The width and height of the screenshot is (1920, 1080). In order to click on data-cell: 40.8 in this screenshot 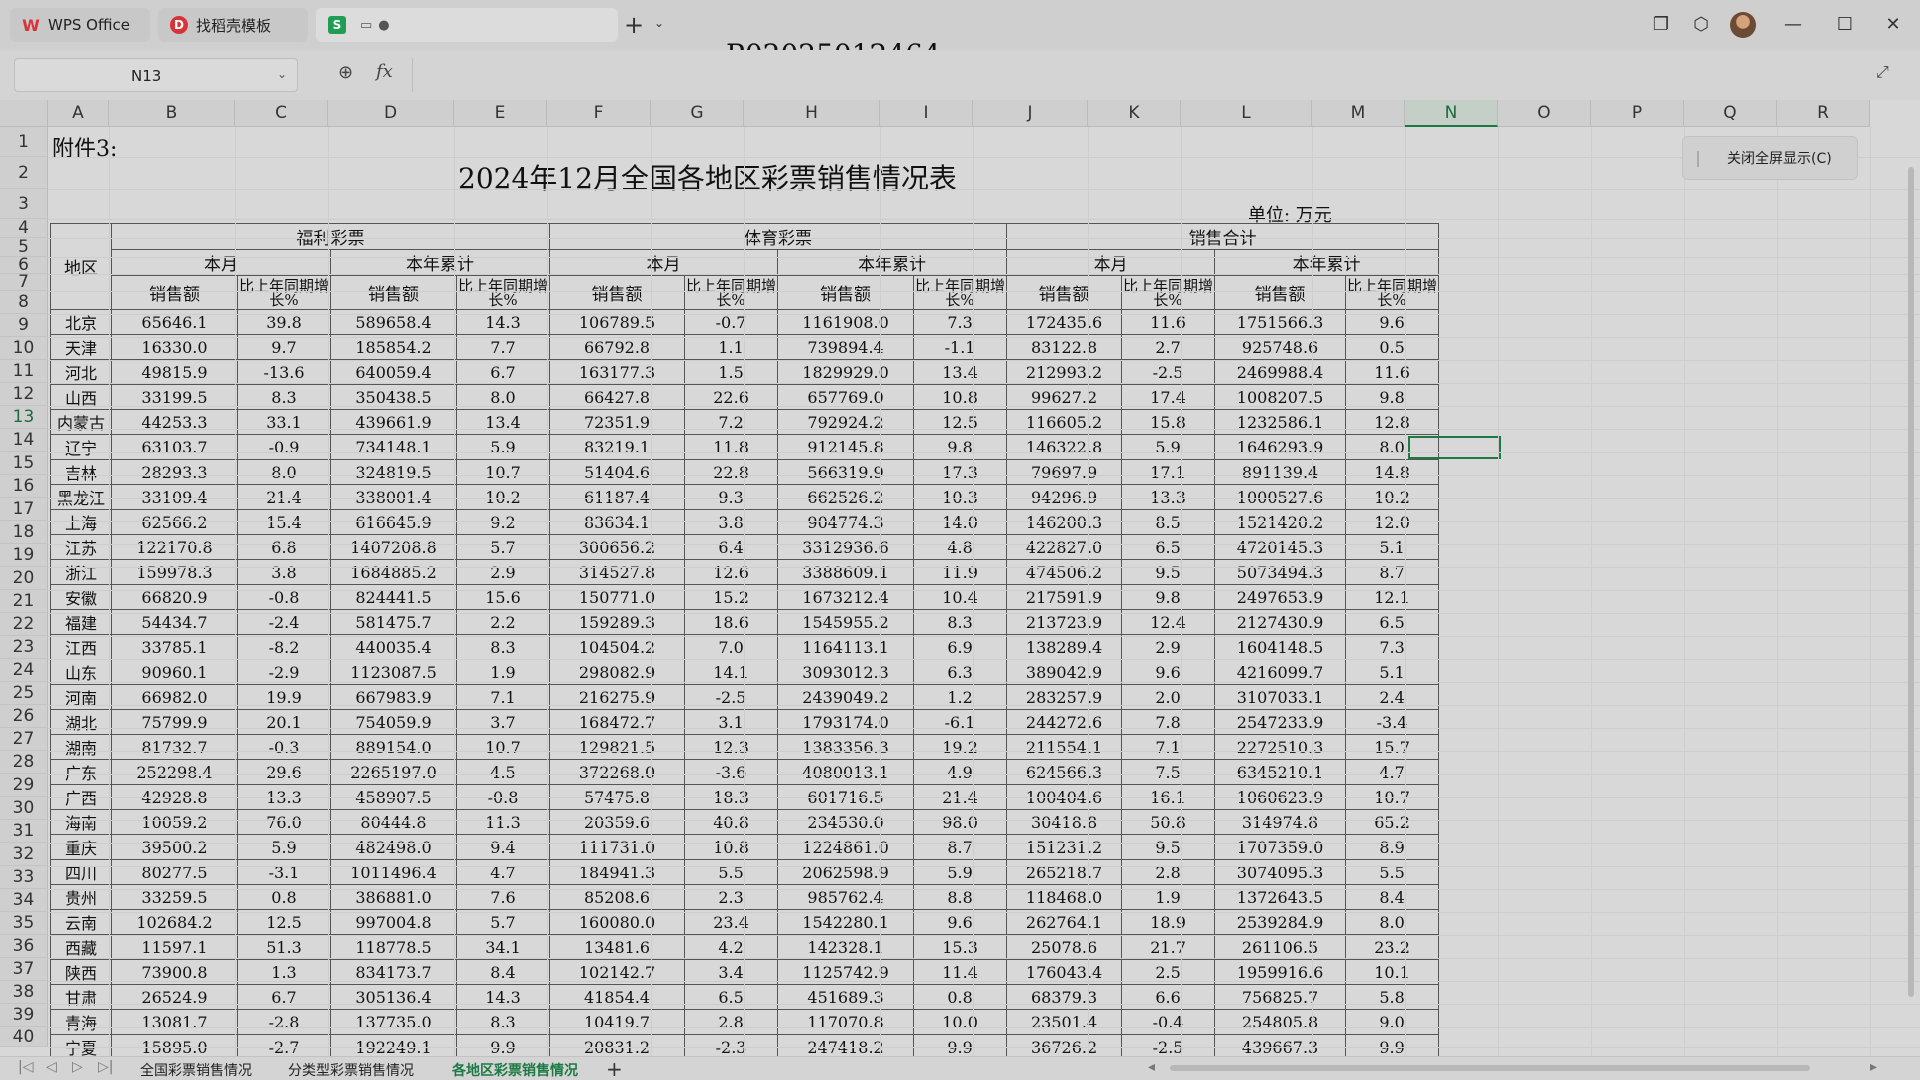, I will do `click(731, 822)`.